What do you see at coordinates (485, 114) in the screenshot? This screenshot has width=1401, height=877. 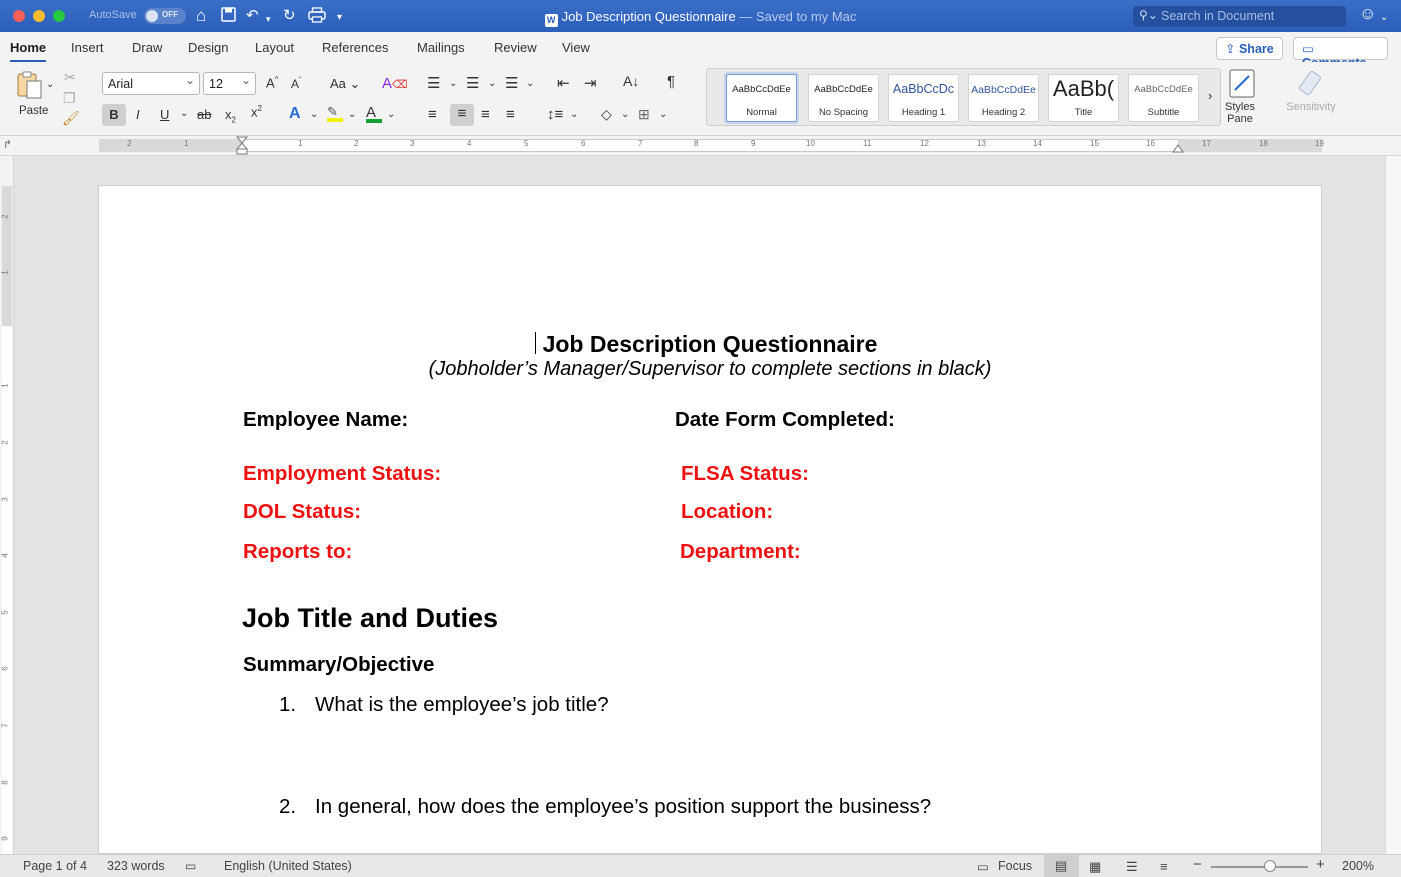 I see `align-right-icon: ≡` at bounding box center [485, 114].